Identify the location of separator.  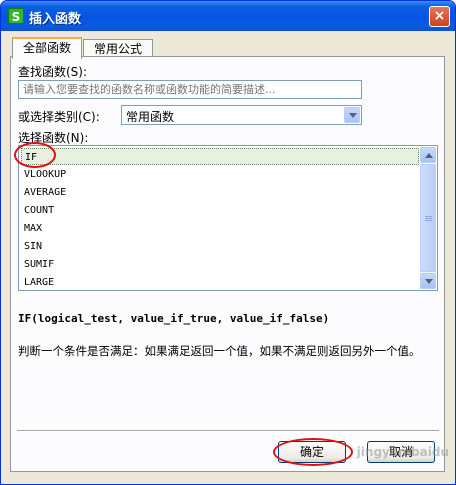
(228, 431).